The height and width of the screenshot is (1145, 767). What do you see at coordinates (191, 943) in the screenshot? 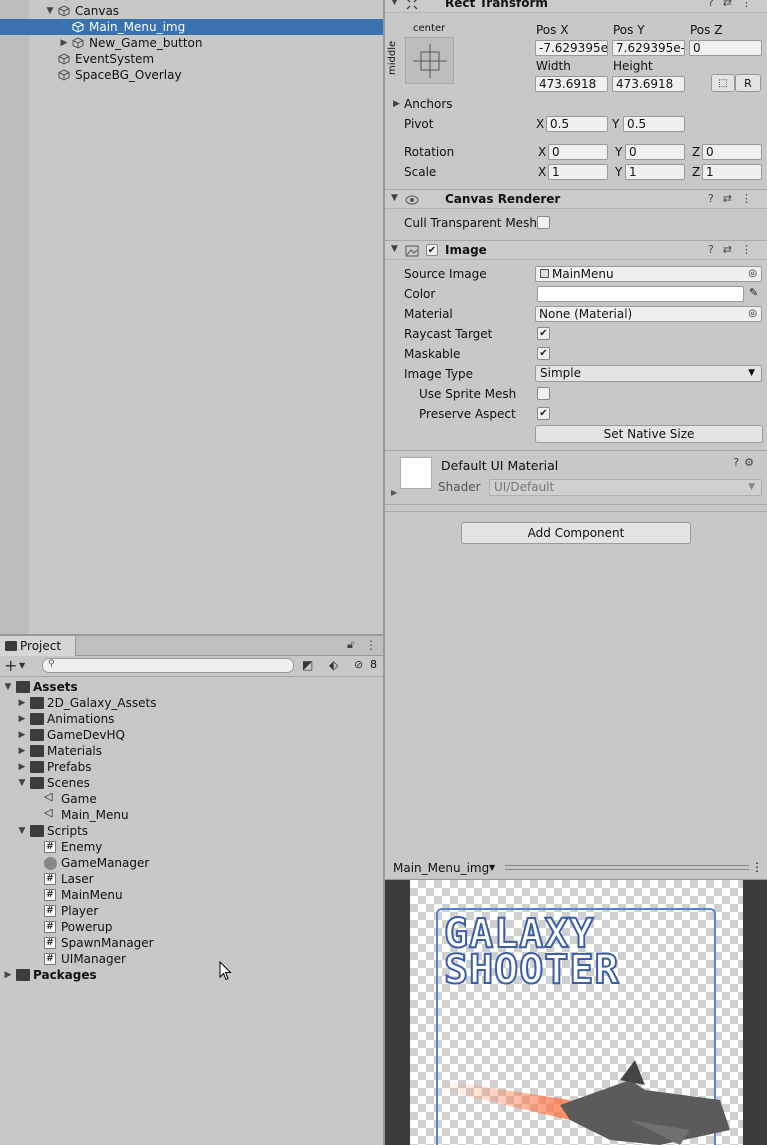
I see `project-item-spawnmanager: # SpawnManager` at bounding box center [191, 943].